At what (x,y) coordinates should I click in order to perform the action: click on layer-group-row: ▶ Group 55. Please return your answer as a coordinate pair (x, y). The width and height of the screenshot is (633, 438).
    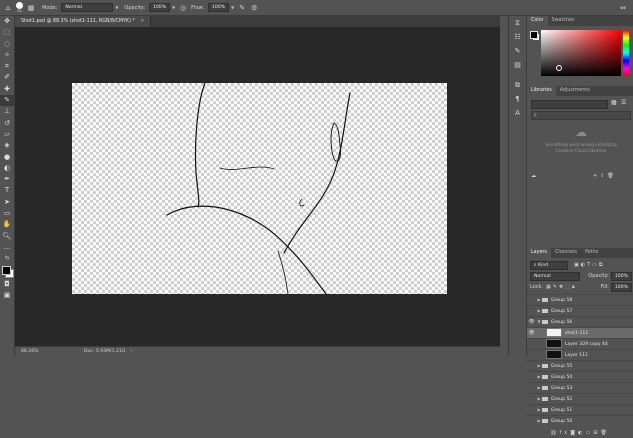
    Looking at the image, I should click on (580, 366).